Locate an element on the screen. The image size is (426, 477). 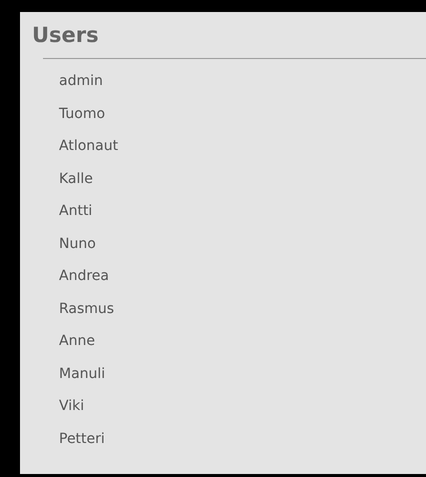
user-item: Nuno is located at coordinates (77, 244).